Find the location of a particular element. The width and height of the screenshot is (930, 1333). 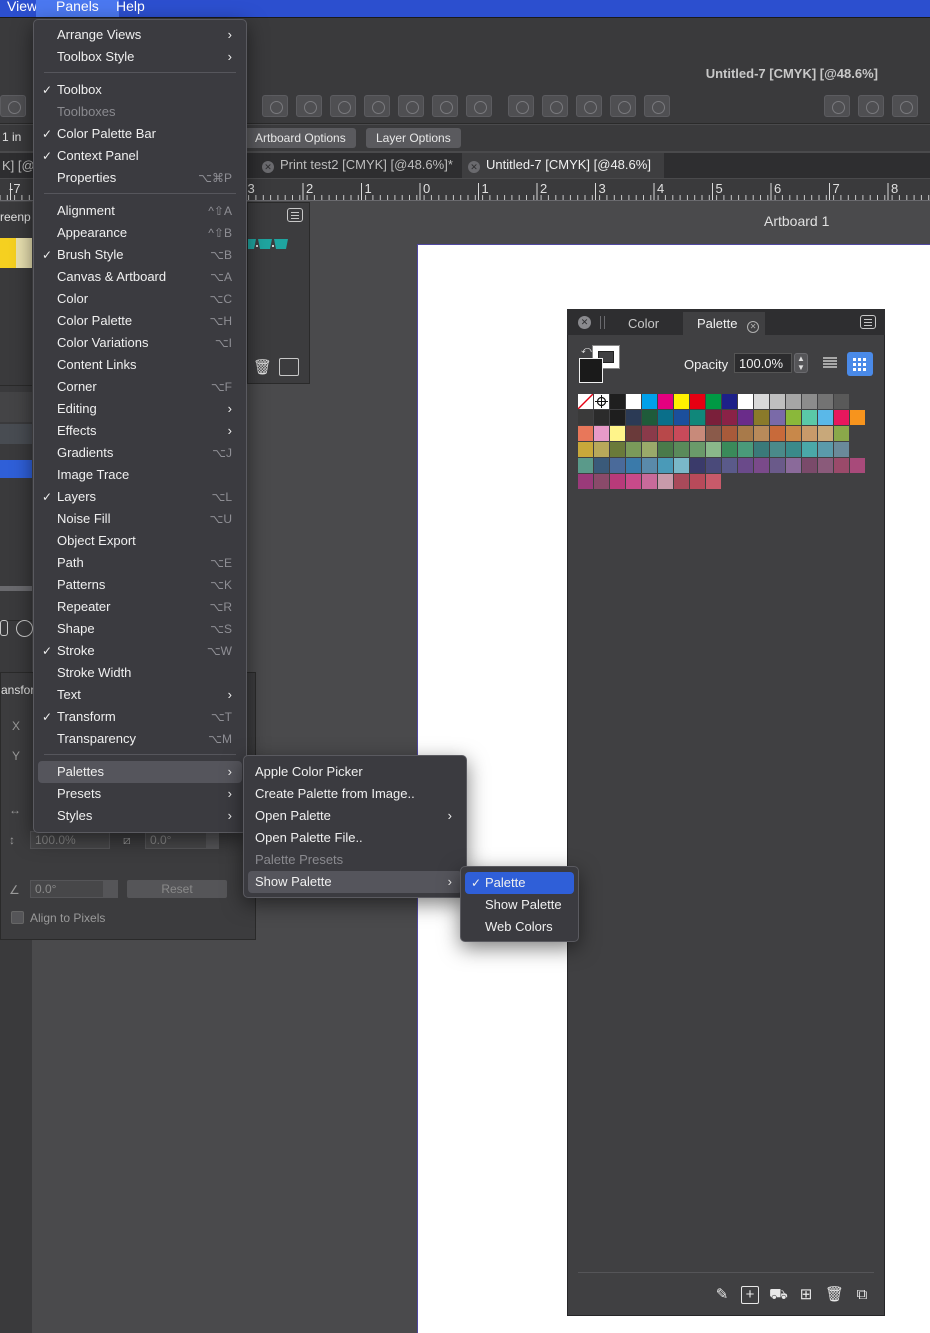

tool-icon is located at coordinates (4, 628).